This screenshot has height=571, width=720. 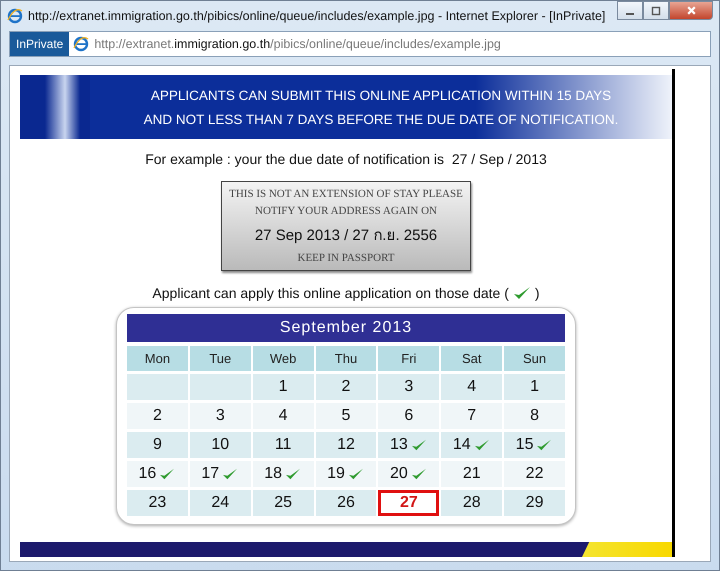 What do you see at coordinates (409, 358) in the screenshot?
I see `weekday-header: Fri` at bounding box center [409, 358].